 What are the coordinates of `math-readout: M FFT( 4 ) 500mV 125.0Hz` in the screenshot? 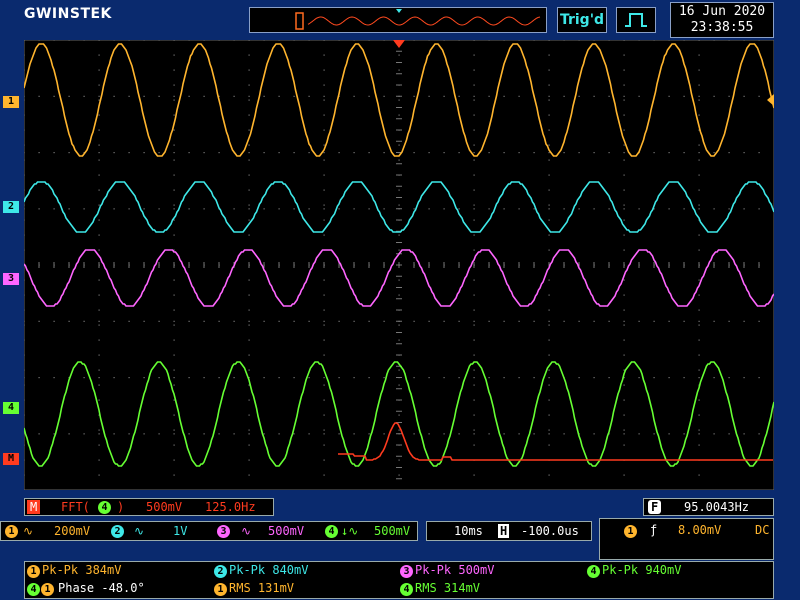 It's located at (149, 507).